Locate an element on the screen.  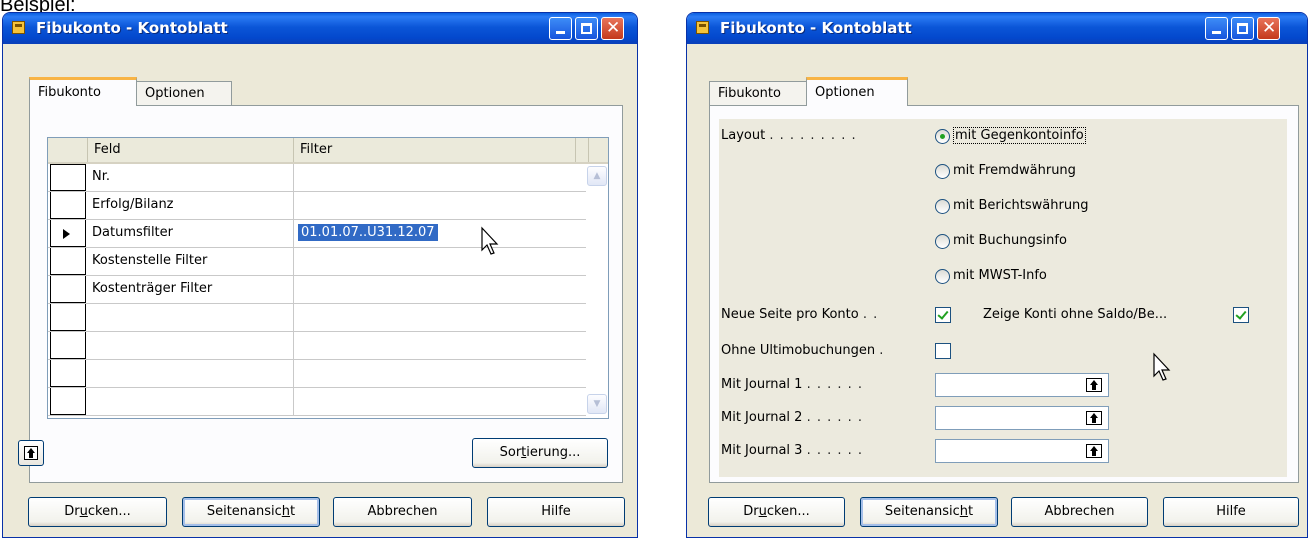
cell-feld: Datumsfilter is located at coordinates (191, 233).